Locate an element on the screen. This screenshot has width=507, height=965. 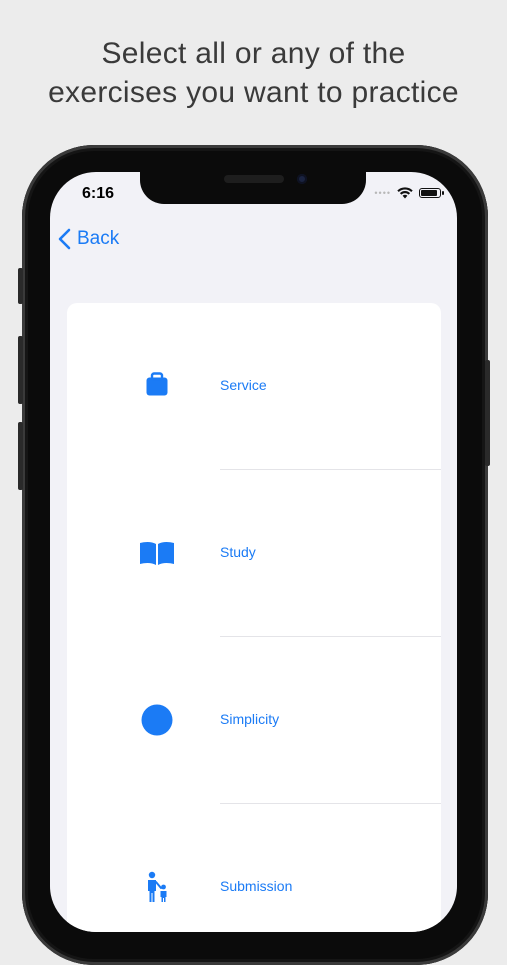
exercise-row-service: Service is located at coordinates (254, 386).